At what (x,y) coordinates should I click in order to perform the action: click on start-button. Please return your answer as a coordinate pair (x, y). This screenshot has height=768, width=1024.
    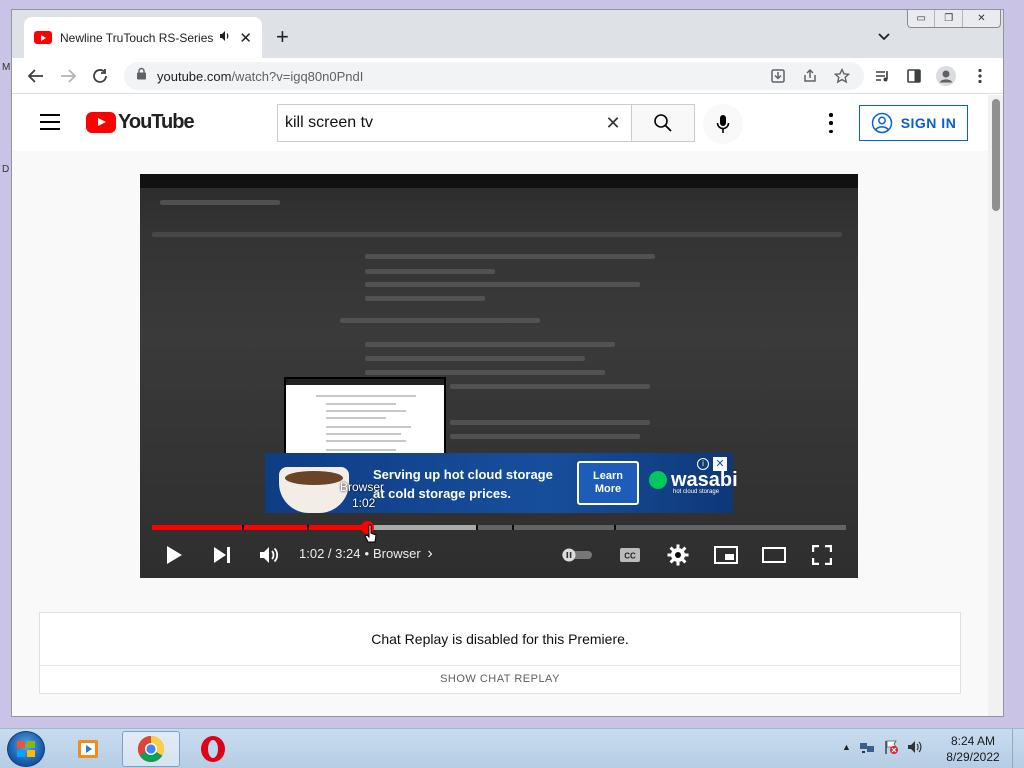
    Looking at the image, I should click on (26, 749).